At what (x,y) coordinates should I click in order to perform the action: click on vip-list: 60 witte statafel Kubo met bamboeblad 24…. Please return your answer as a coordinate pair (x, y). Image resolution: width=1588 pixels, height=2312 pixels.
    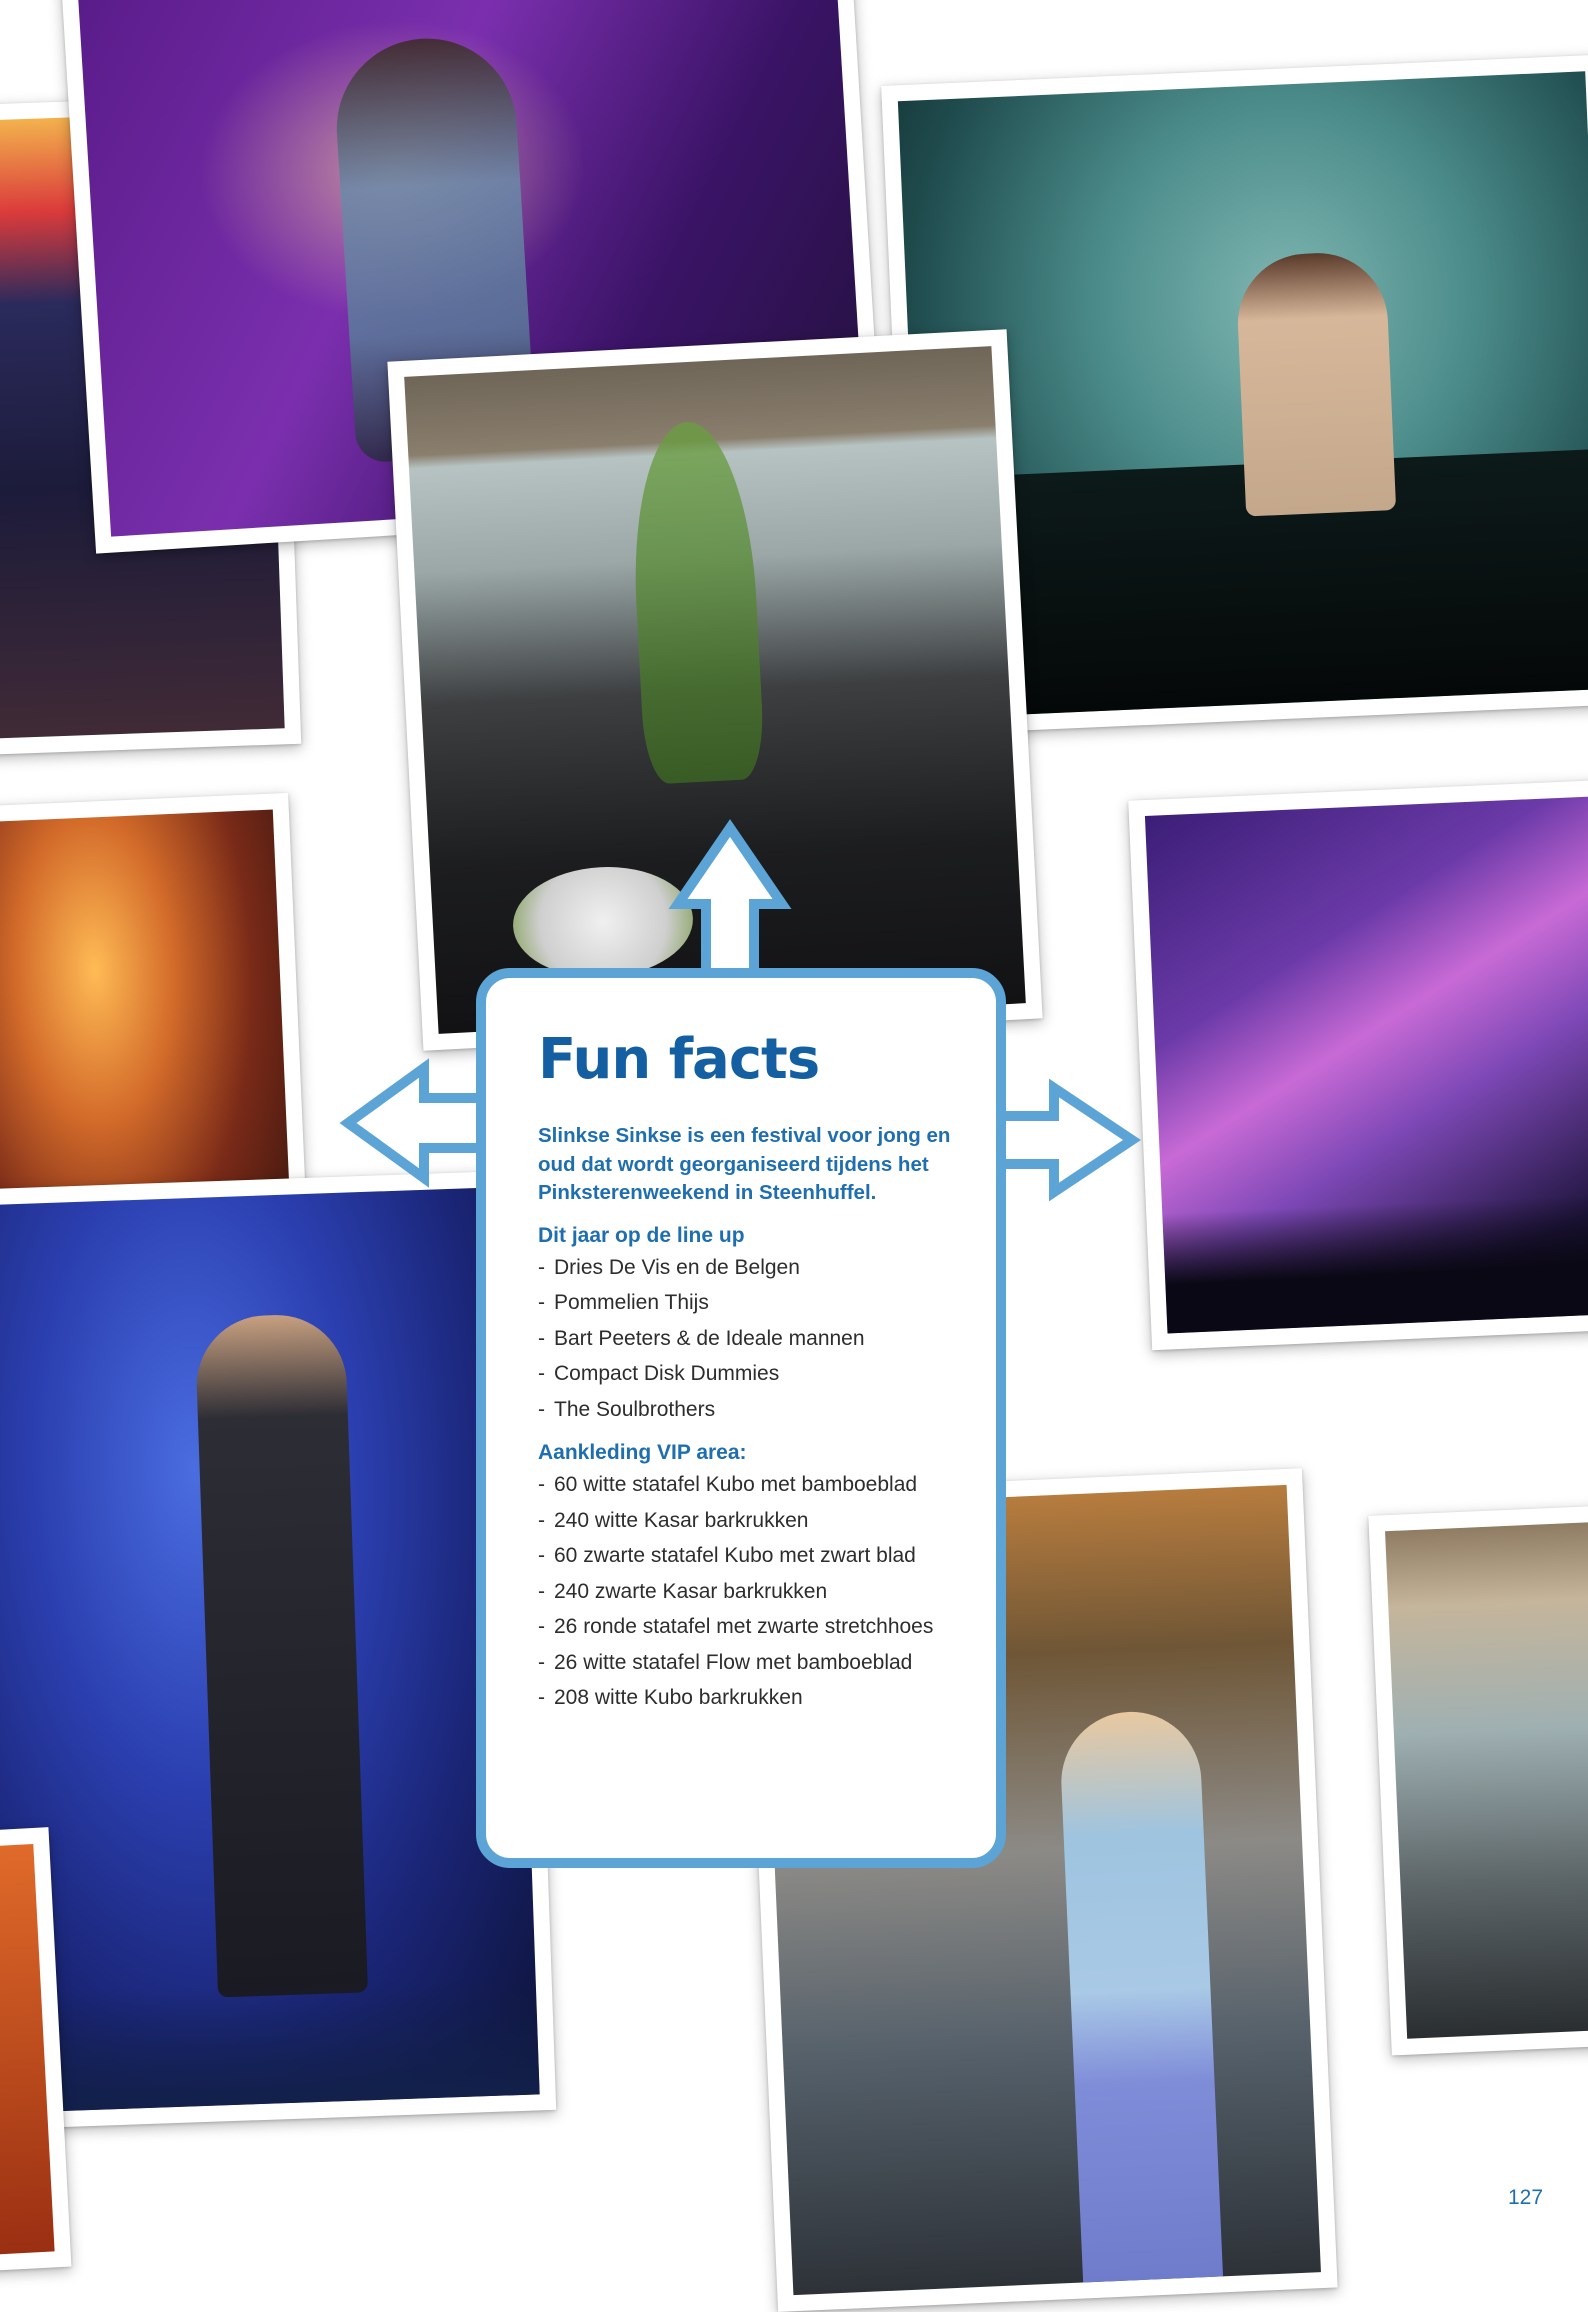
    Looking at the image, I should click on (747, 1591).